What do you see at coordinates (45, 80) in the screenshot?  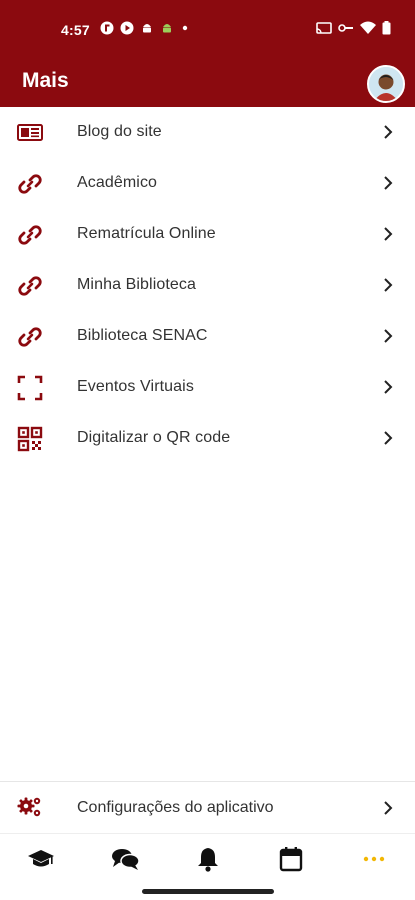 I see `page-title: Mais` at bounding box center [45, 80].